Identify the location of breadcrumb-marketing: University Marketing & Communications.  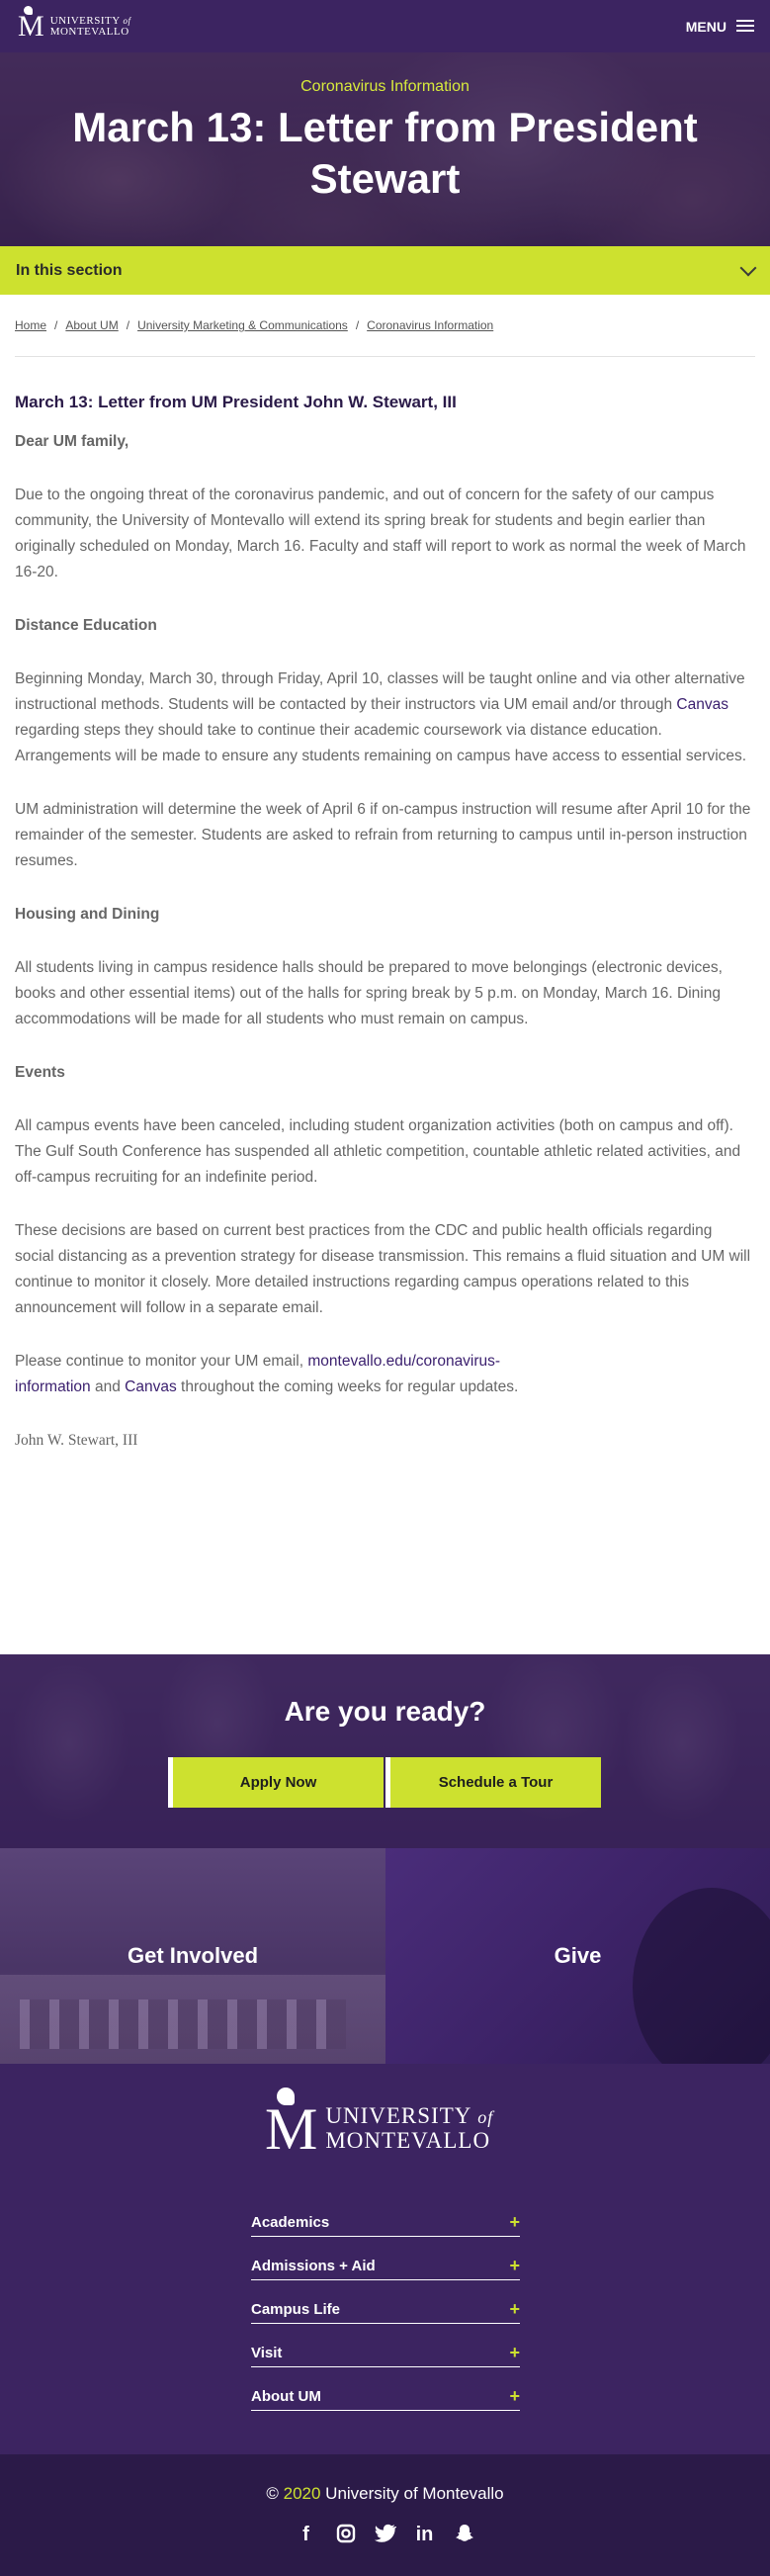
(243, 325).